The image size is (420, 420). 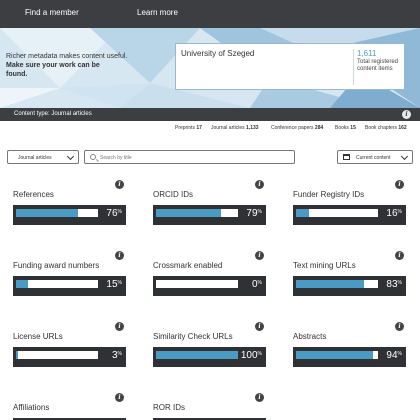 What do you see at coordinates (213, 202) in the screenshot?
I see `metric-card: i ORCID IDs 79%` at bounding box center [213, 202].